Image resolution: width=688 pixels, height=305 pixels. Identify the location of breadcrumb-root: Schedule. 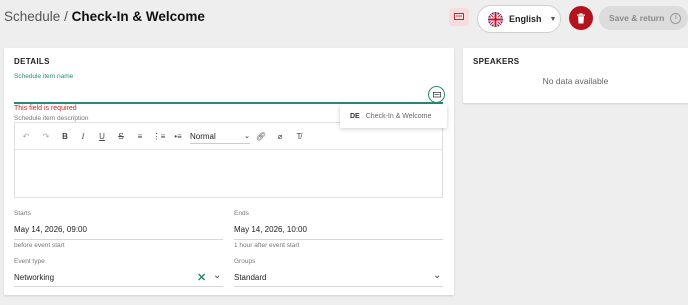
(32, 16).